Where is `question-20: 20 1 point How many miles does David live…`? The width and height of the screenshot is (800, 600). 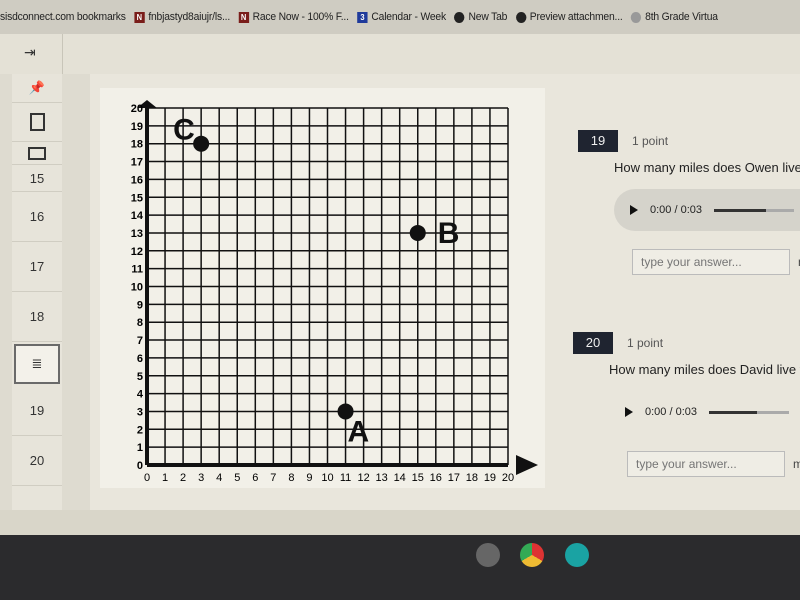
question-20: 20 1 point How many miles does David live… is located at coordinates (686, 404).